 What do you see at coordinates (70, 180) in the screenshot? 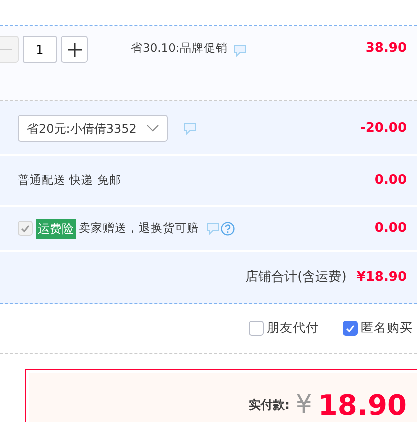
I see `shipping-text: 普通配送 快递 免邮` at bounding box center [70, 180].